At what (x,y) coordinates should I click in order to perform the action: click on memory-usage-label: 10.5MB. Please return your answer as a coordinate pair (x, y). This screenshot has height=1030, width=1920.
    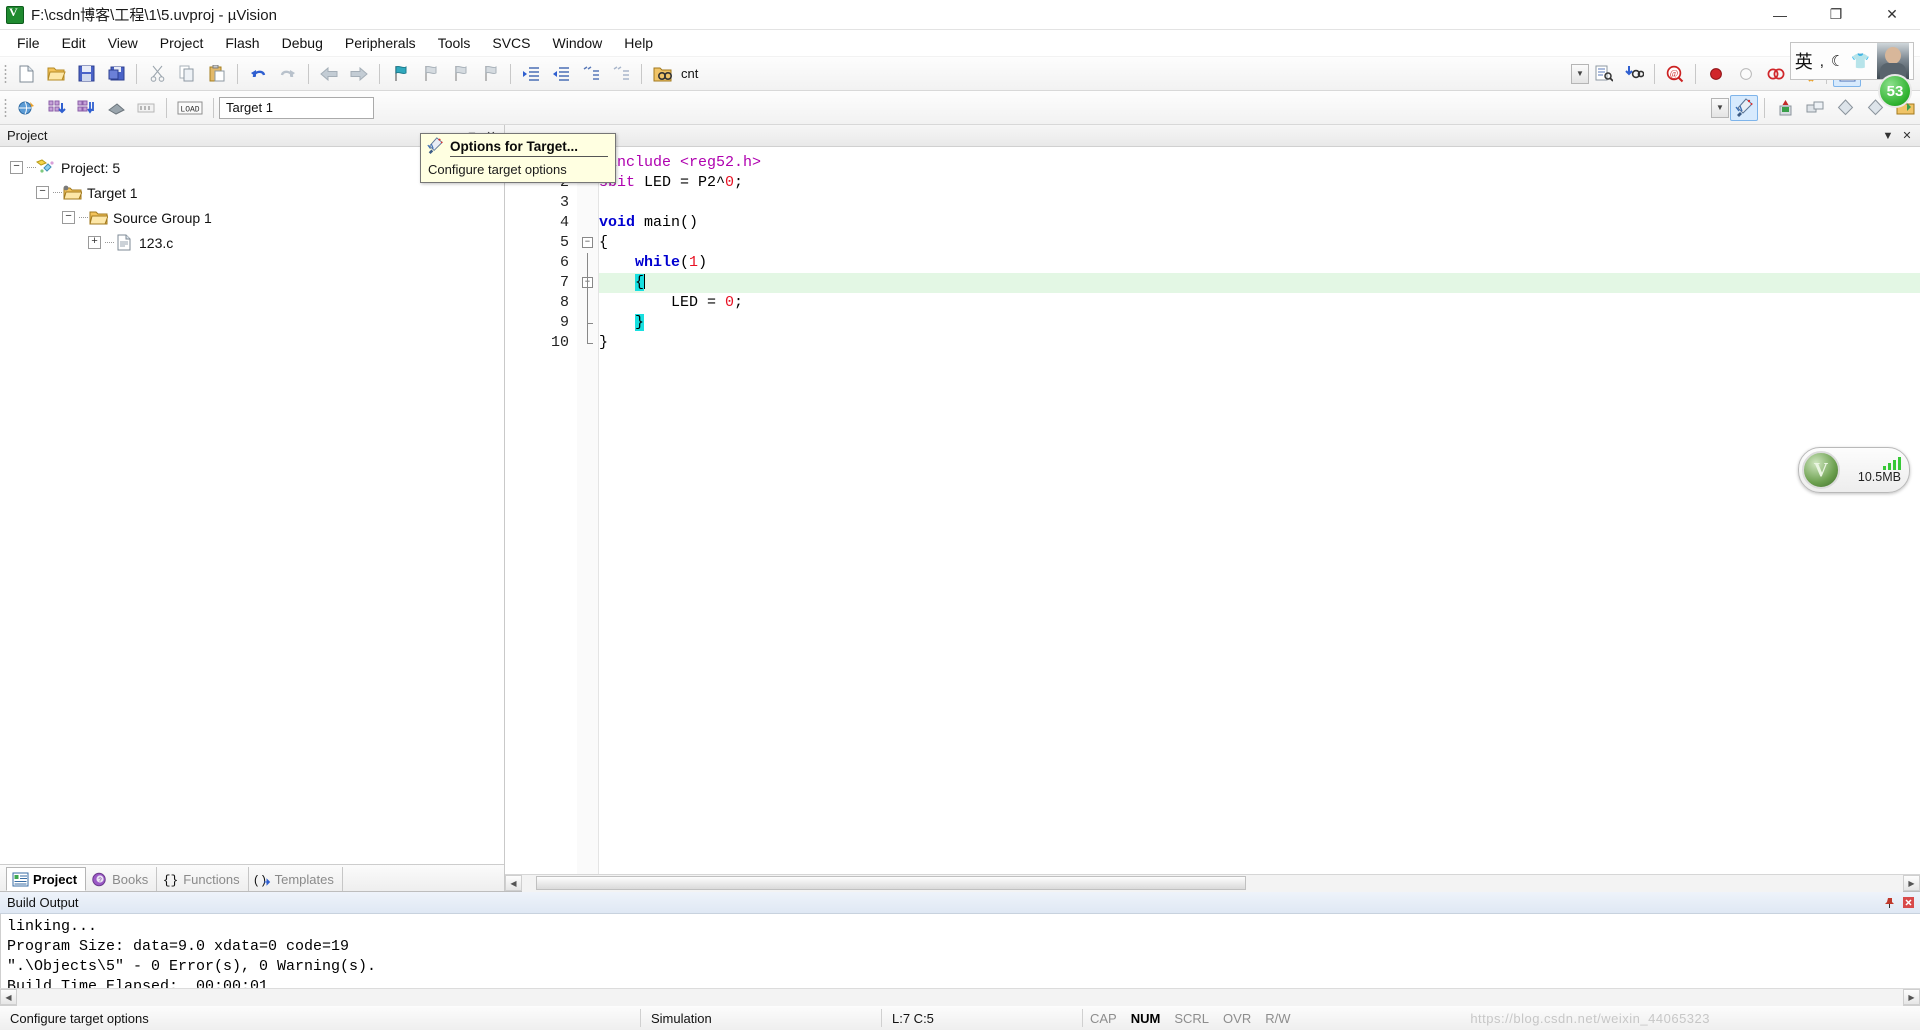
    Looking at the image, I should click on (1879, 476).